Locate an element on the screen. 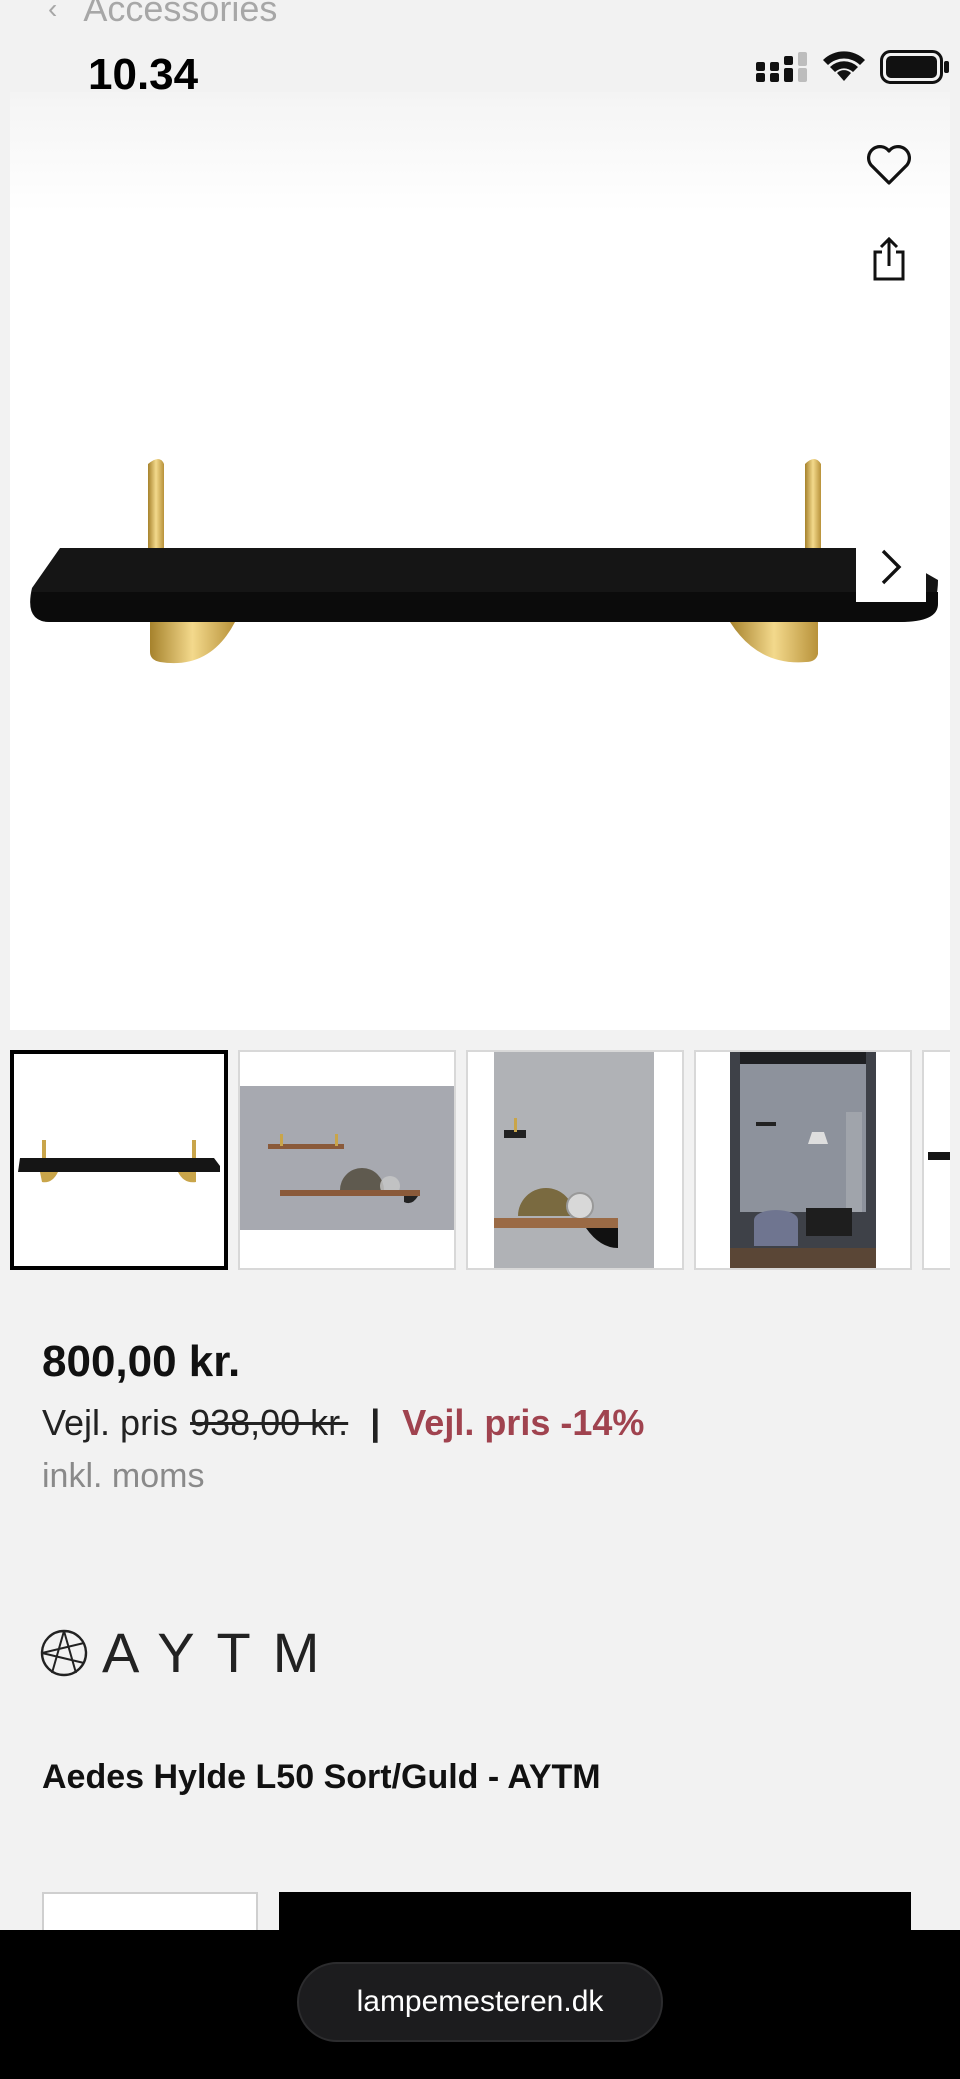  thumb-partial is located at coordinates (937, 1160).